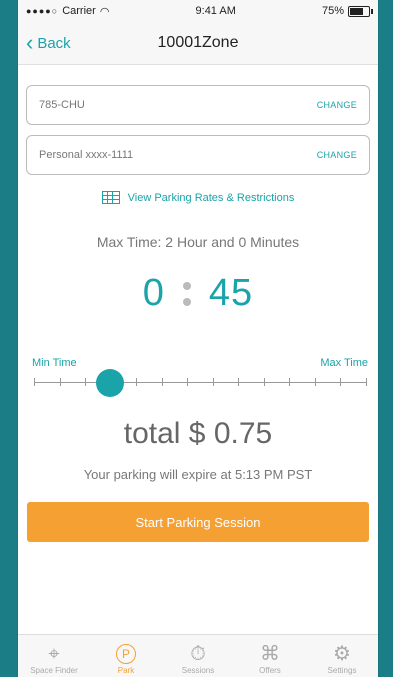 The width and height of the screenshot is (393, 677). Describe the element at coordinates (104, 11) in the screenshot. I see `wifi-icon: ◠` at that location.